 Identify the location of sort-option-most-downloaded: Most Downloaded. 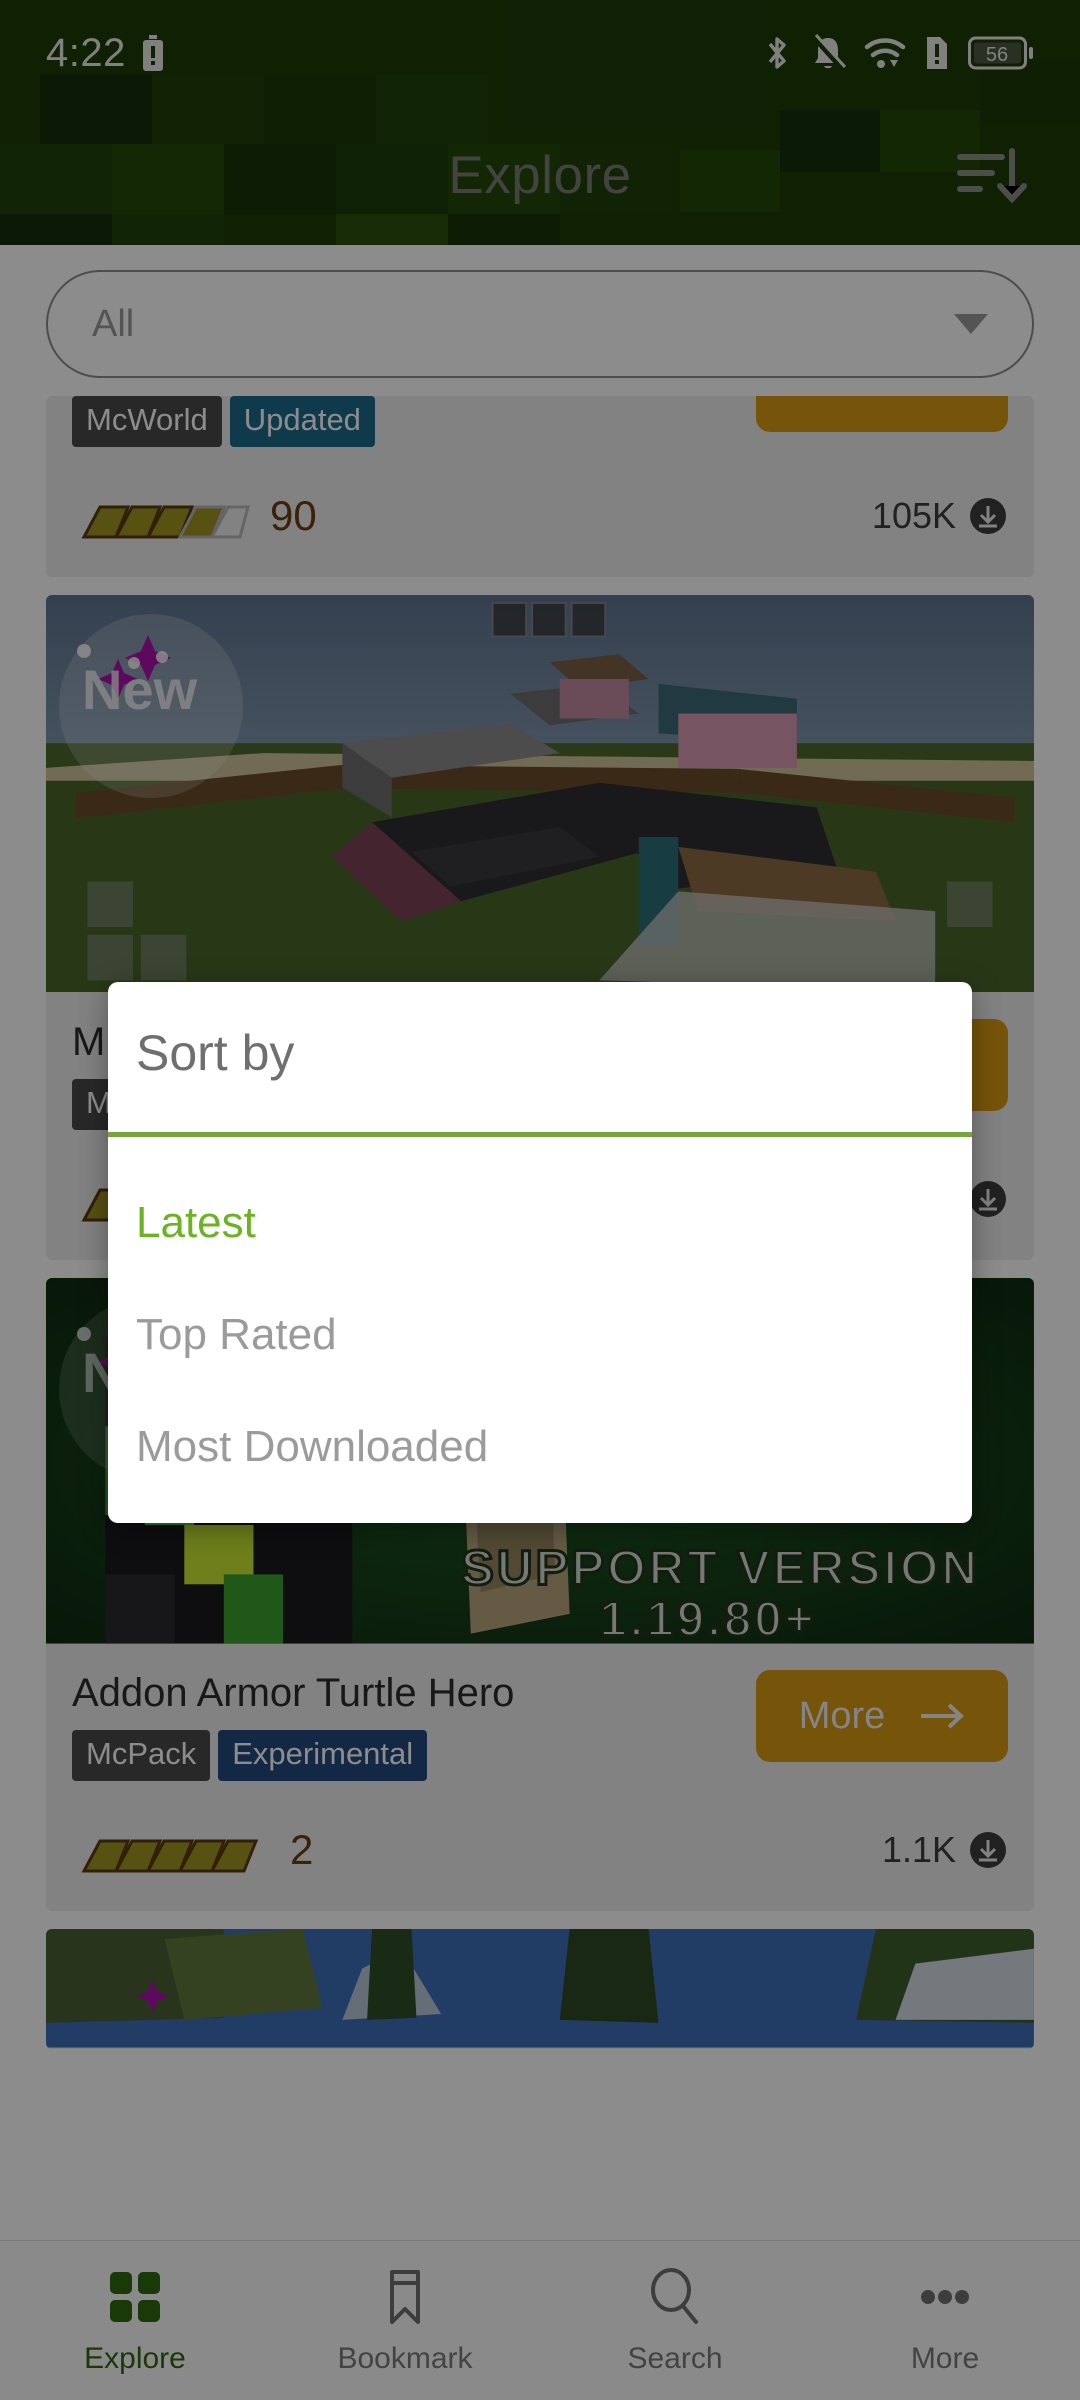
(554, 1447).